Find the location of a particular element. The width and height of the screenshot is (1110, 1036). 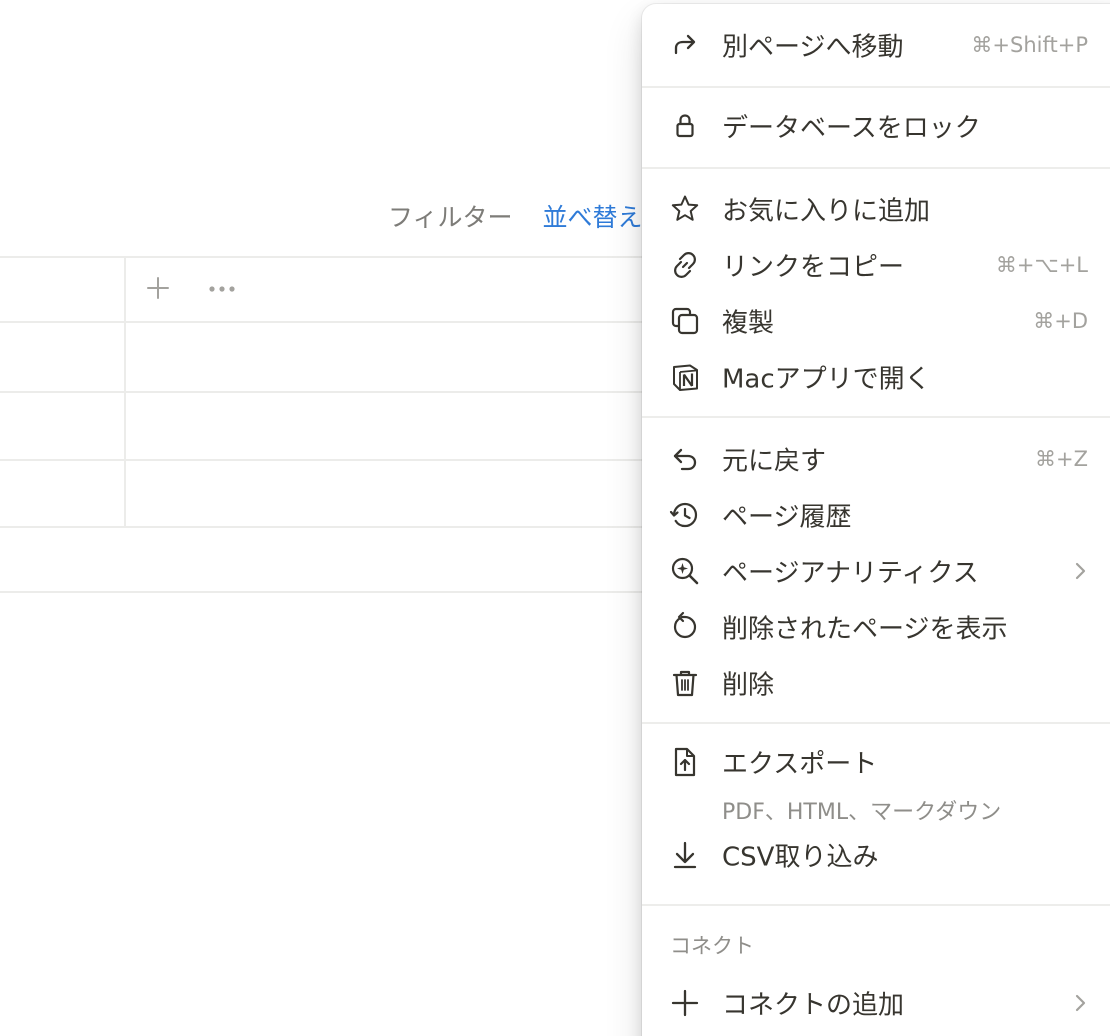

sort-button: 並べ替え is located at coordinates (593, 216).